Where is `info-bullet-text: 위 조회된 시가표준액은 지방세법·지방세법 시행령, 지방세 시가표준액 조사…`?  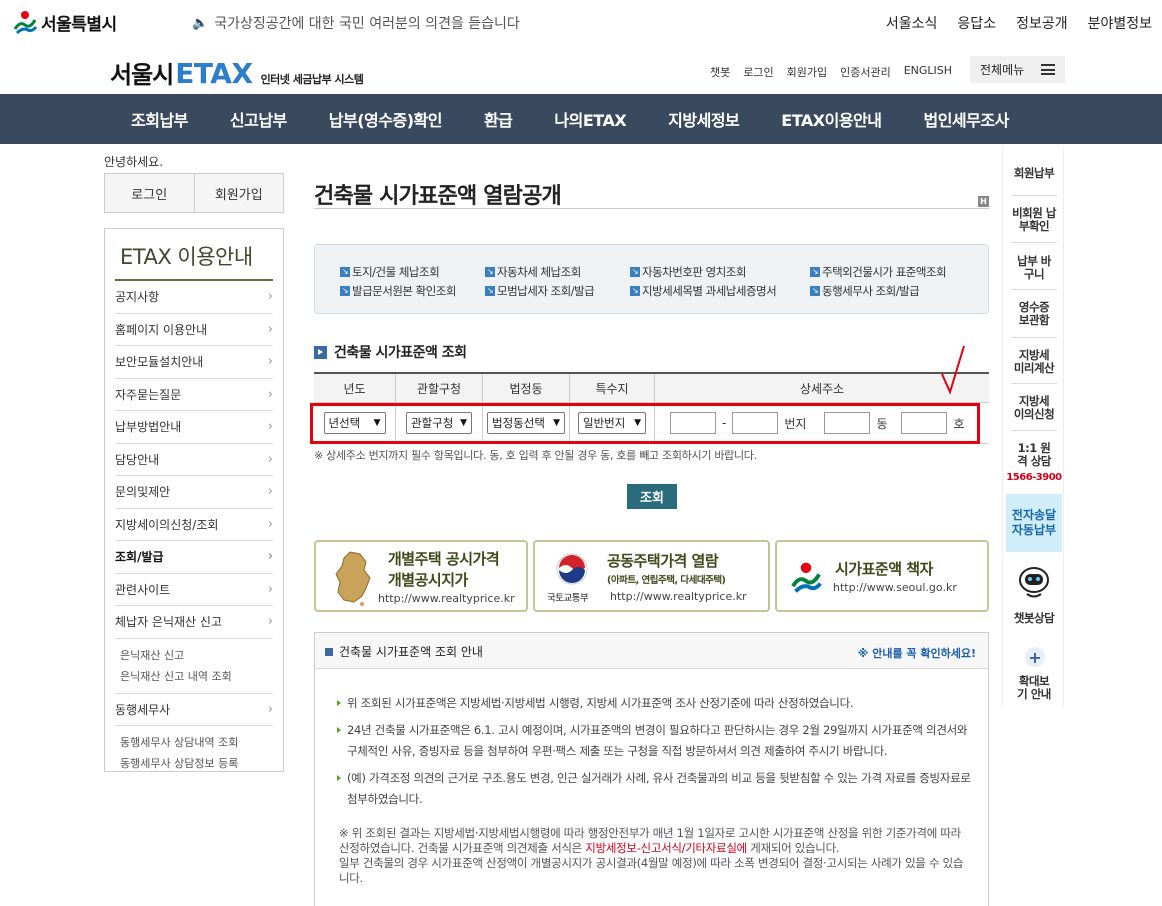 info-bullet-text: 위 조회된 시가표준액은 지방세법·지방세법 시행령, 지방세 시가표준액 조사… is located at coordinates (600, 703).